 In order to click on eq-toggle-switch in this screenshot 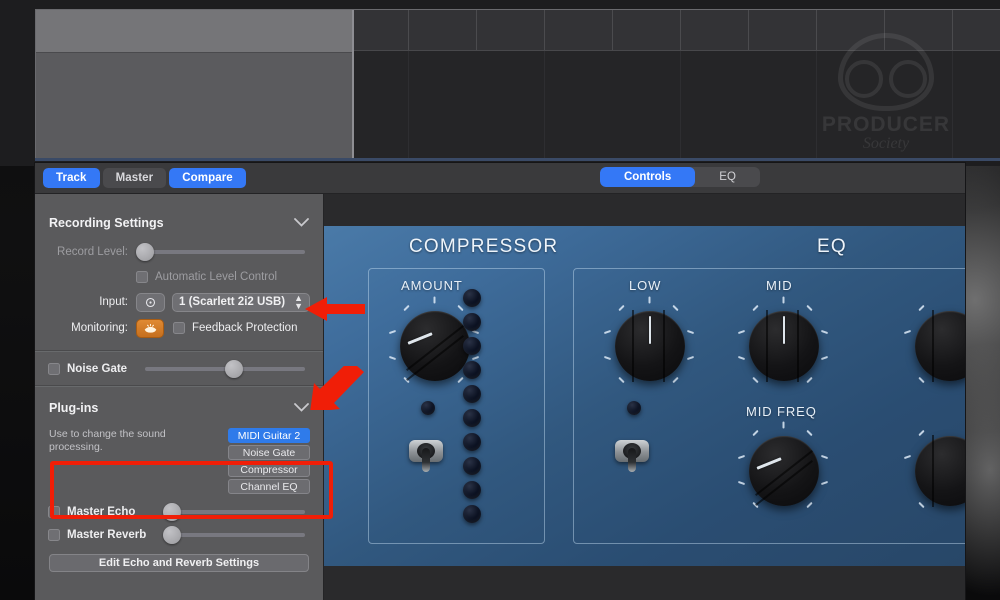, I will do `click(632, 449)`.